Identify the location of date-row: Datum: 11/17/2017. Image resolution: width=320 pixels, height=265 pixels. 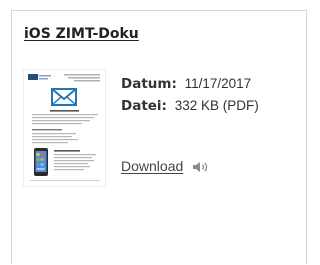
(211, 84).